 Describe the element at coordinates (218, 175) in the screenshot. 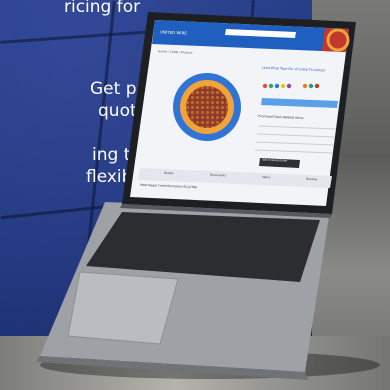

I see `tab-documents: Documents` at that location.